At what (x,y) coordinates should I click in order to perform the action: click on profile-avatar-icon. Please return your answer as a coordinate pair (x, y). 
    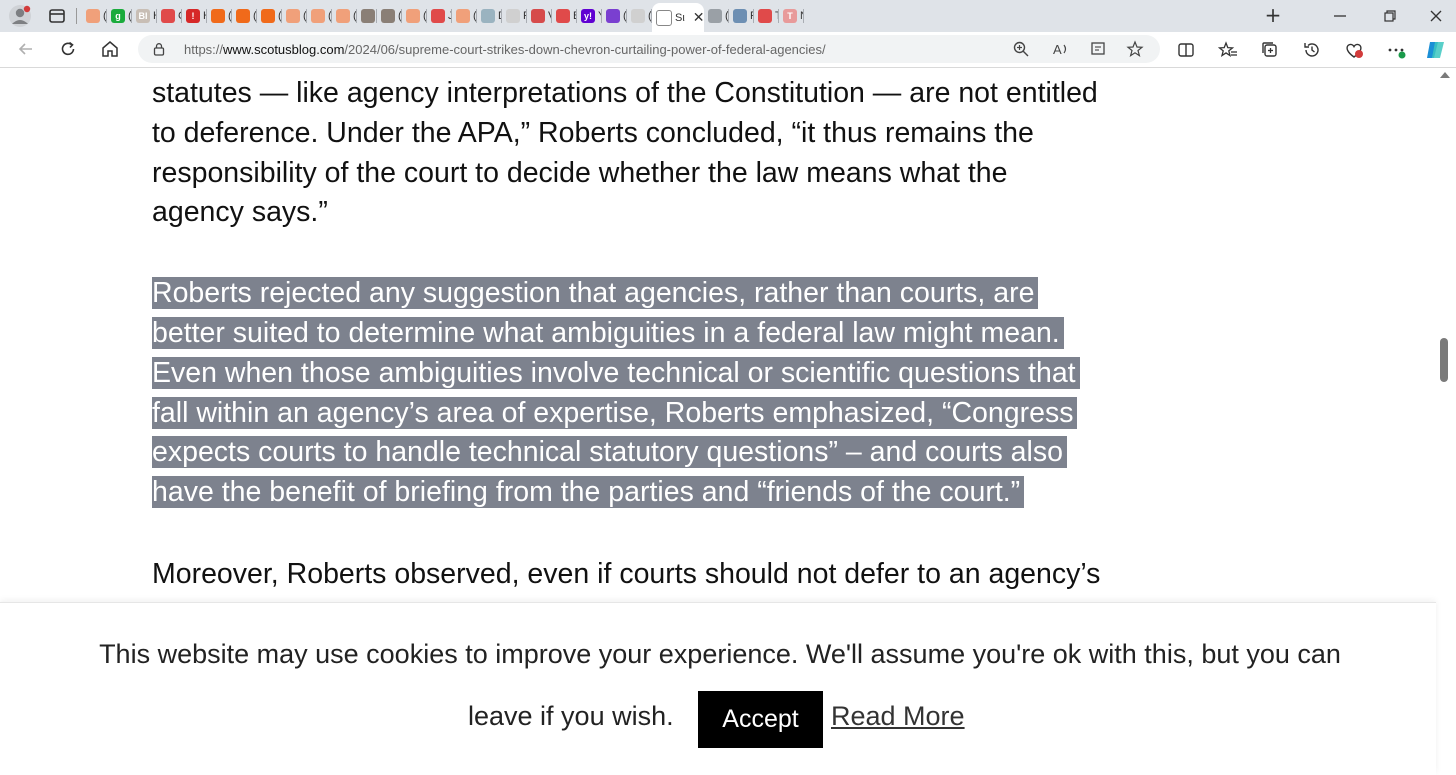
    Looking at the image, I should click on (20, 16).